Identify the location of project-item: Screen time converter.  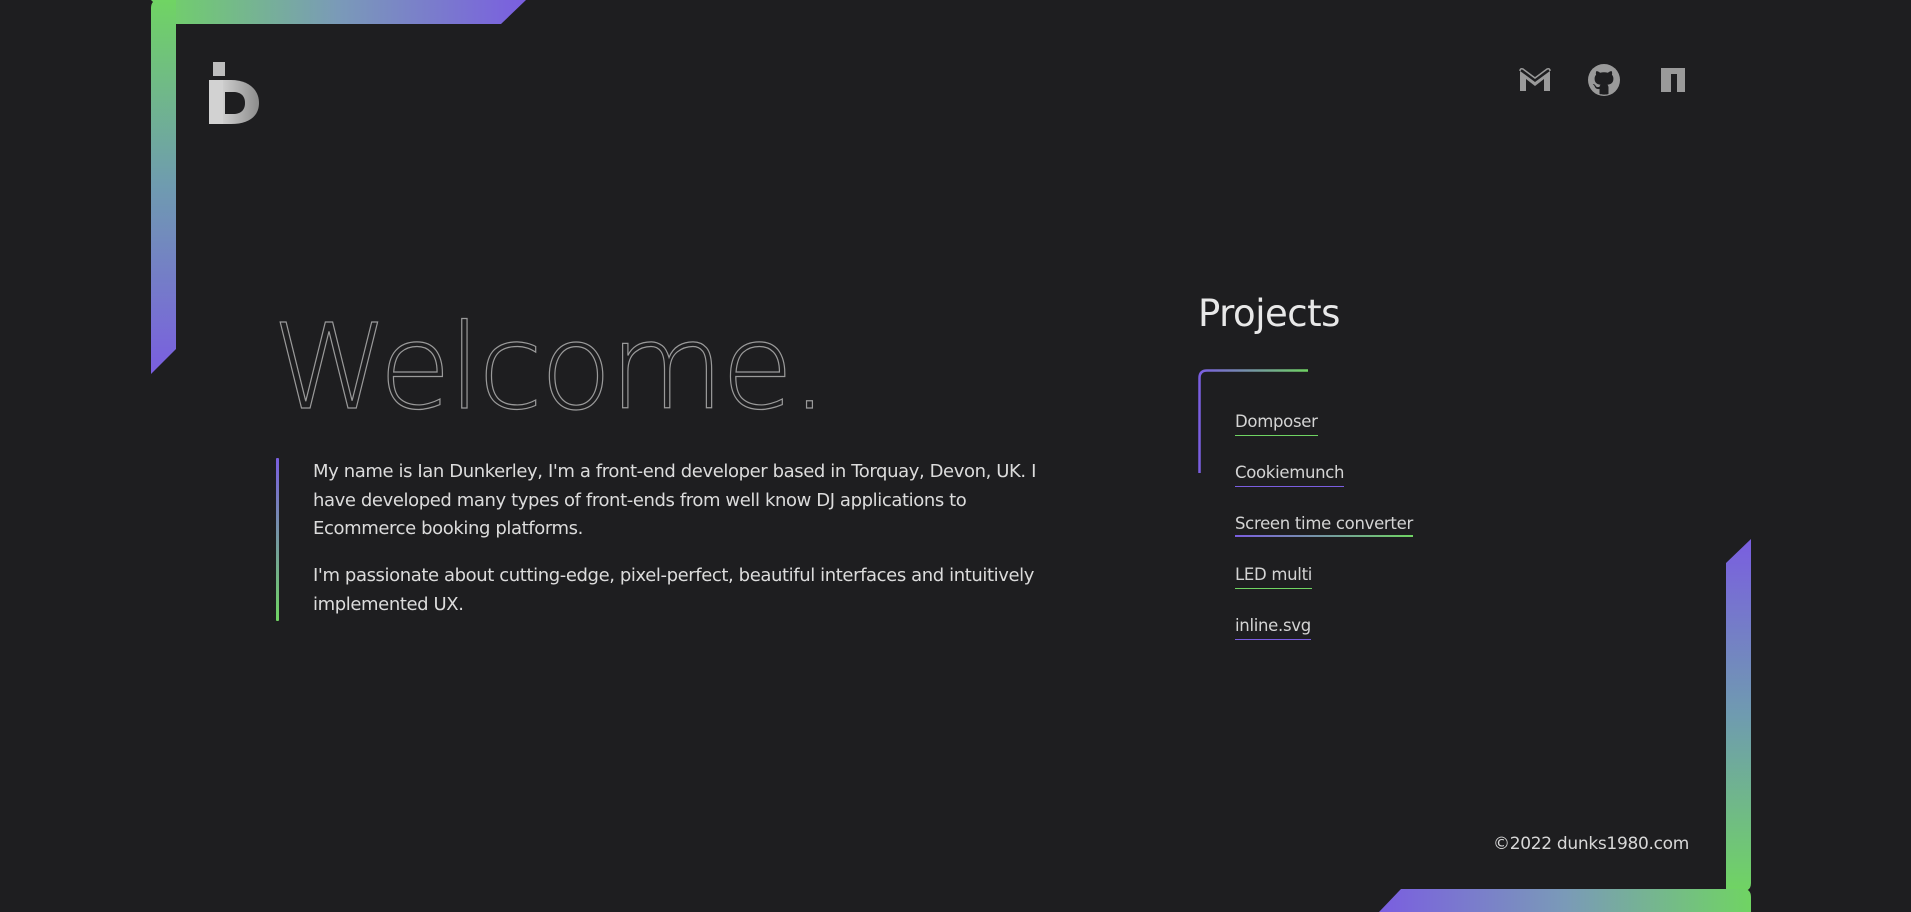
(1324, 539).